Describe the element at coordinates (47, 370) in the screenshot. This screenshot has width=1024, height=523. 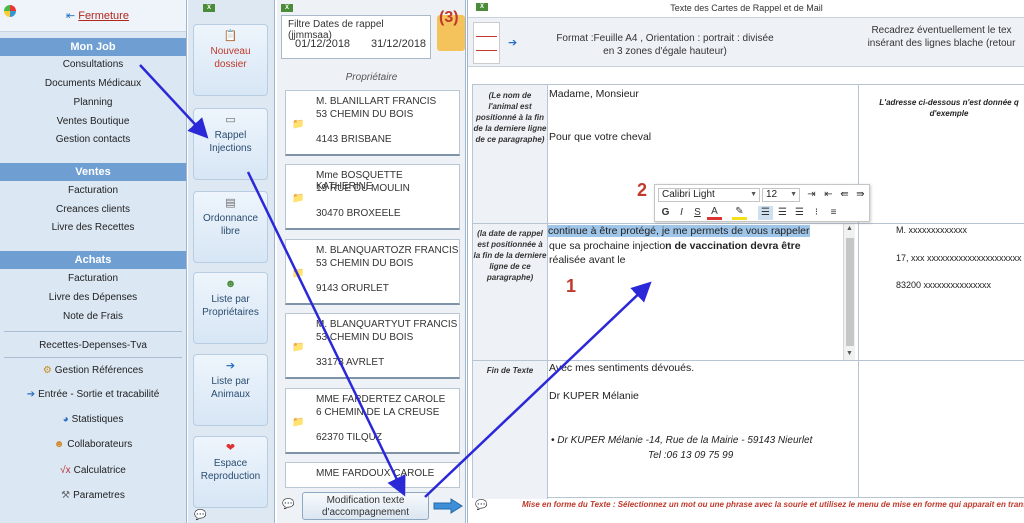
I see `references-icon: ⚙` at that location.